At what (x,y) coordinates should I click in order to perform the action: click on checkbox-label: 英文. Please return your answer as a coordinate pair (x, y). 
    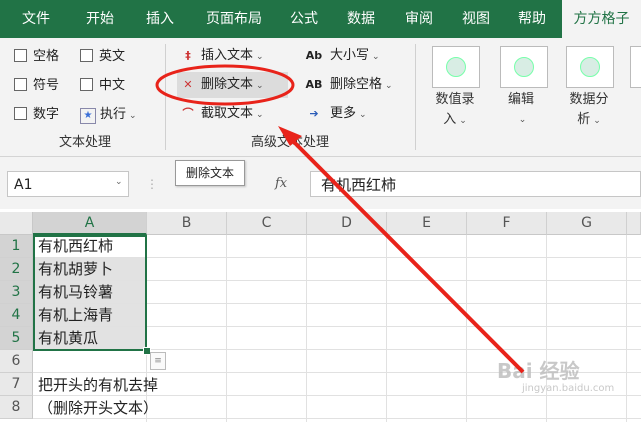
    Looking at the image, I should click on (112, 56).